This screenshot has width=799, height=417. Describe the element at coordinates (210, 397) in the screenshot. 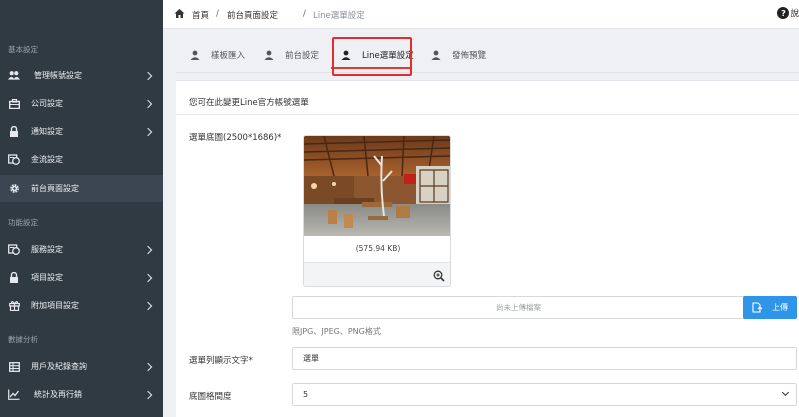

I see `grid-spacing-label: 底圖格間度` at that location.